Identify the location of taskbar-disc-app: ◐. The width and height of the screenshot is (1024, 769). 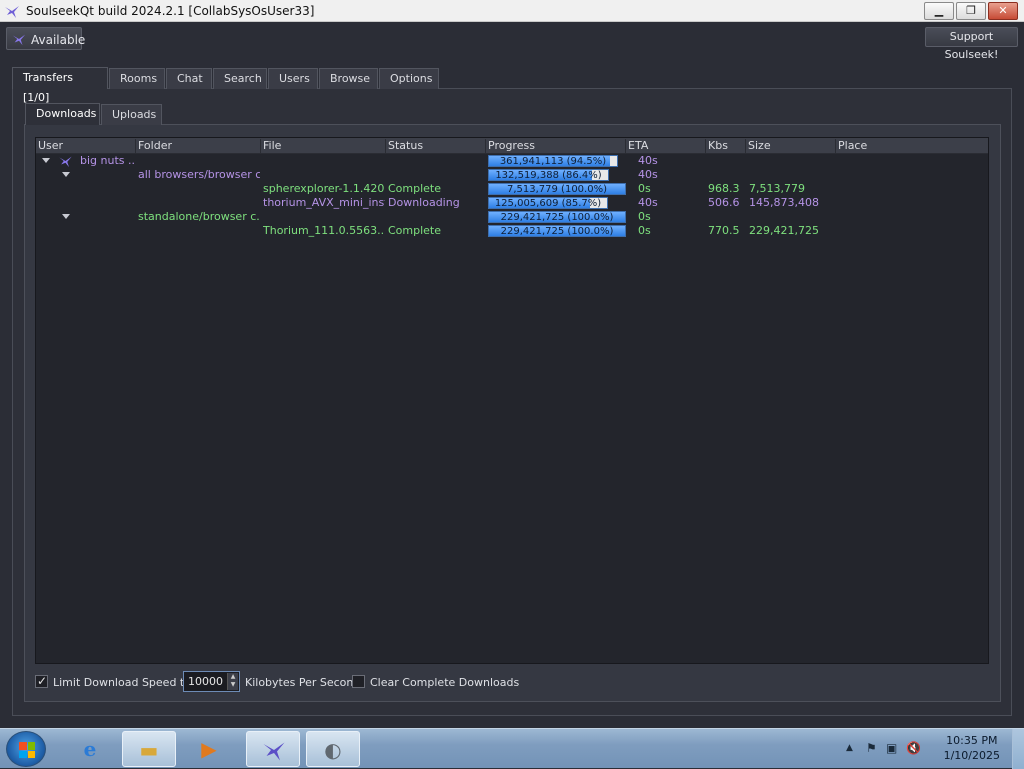
(333, 749).